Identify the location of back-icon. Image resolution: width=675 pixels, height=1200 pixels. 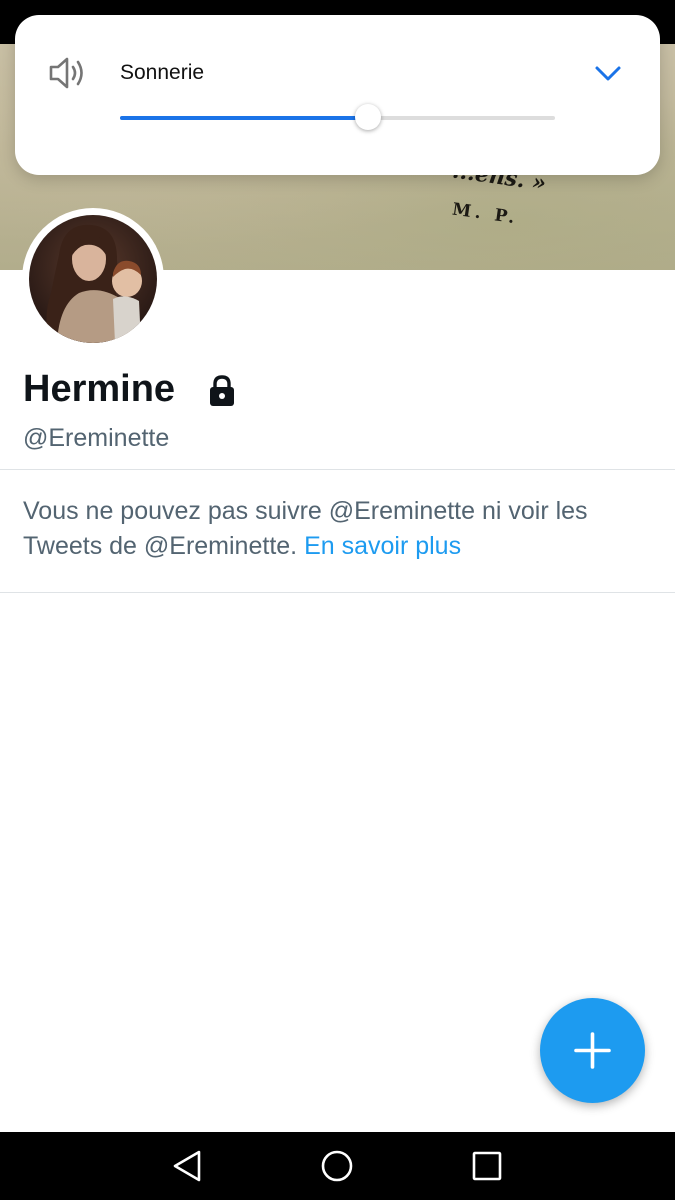
(187, 1166).